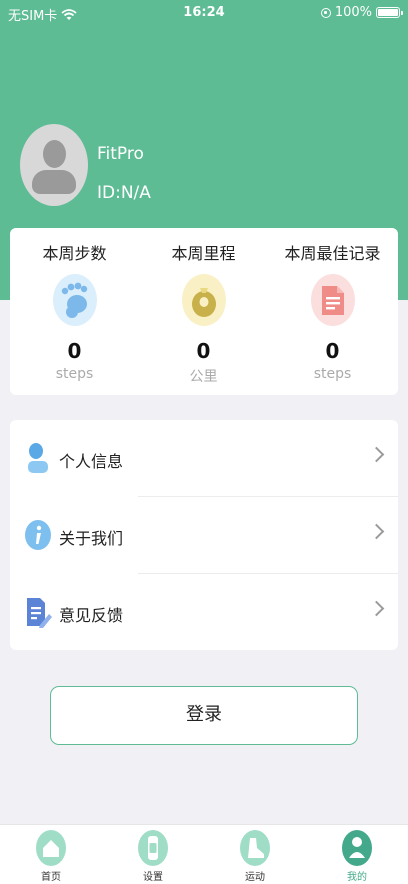 The image size is (408, 884). What do you see at coordinates (255, 848) in the screenshot?
I see `shoe-icon` at bounding box center [255, 848].